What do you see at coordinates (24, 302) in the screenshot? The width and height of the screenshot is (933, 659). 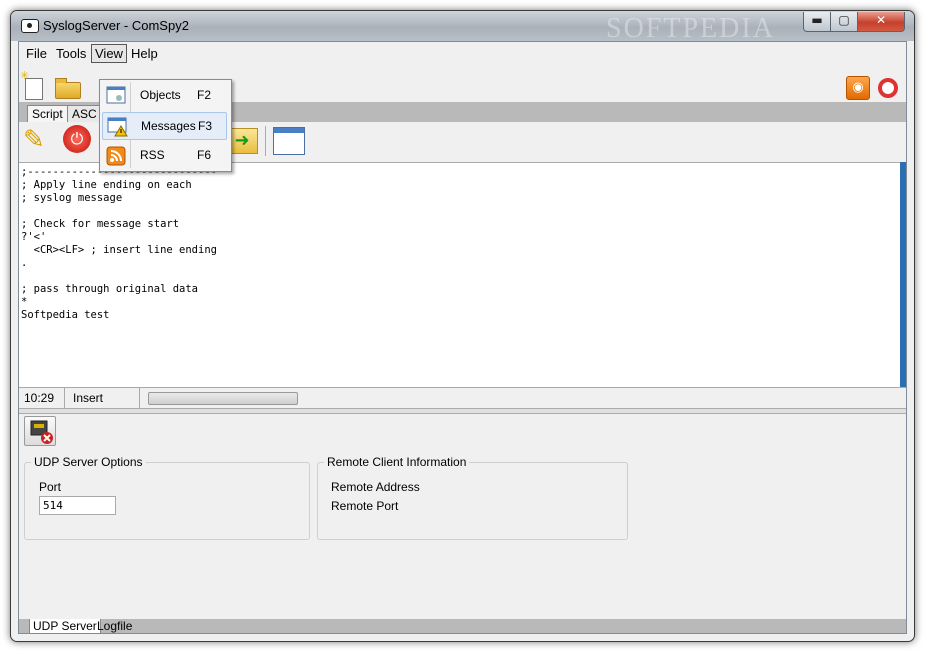 I see `editor-line: *` at bounding box center [24, 302].